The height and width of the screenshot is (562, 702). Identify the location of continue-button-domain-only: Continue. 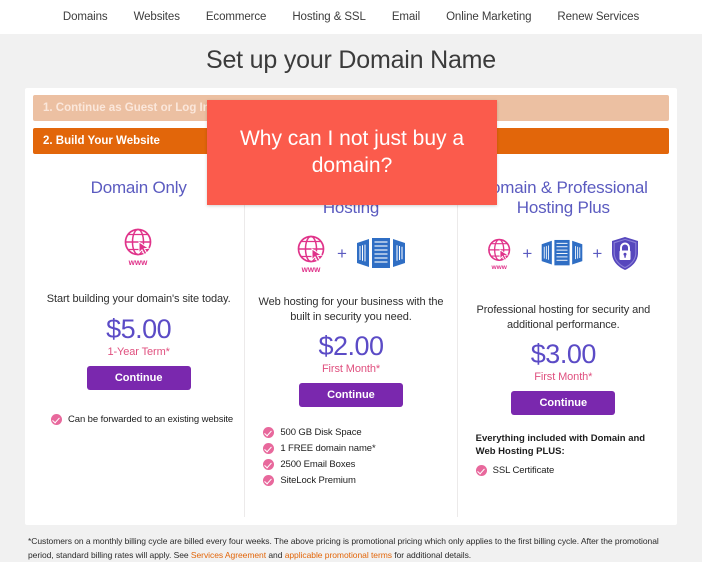
(138, 377).